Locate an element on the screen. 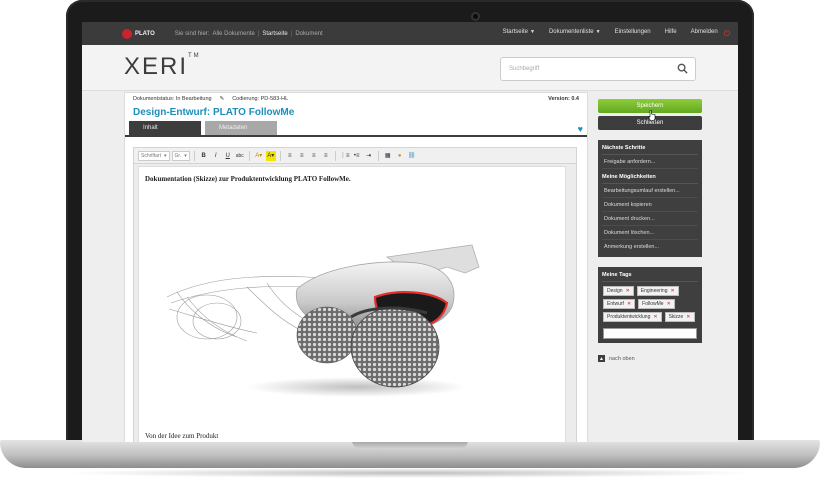 The width and height of the screenshot is (820, 490). laptop-shadow is located at coordinates (410, 473).